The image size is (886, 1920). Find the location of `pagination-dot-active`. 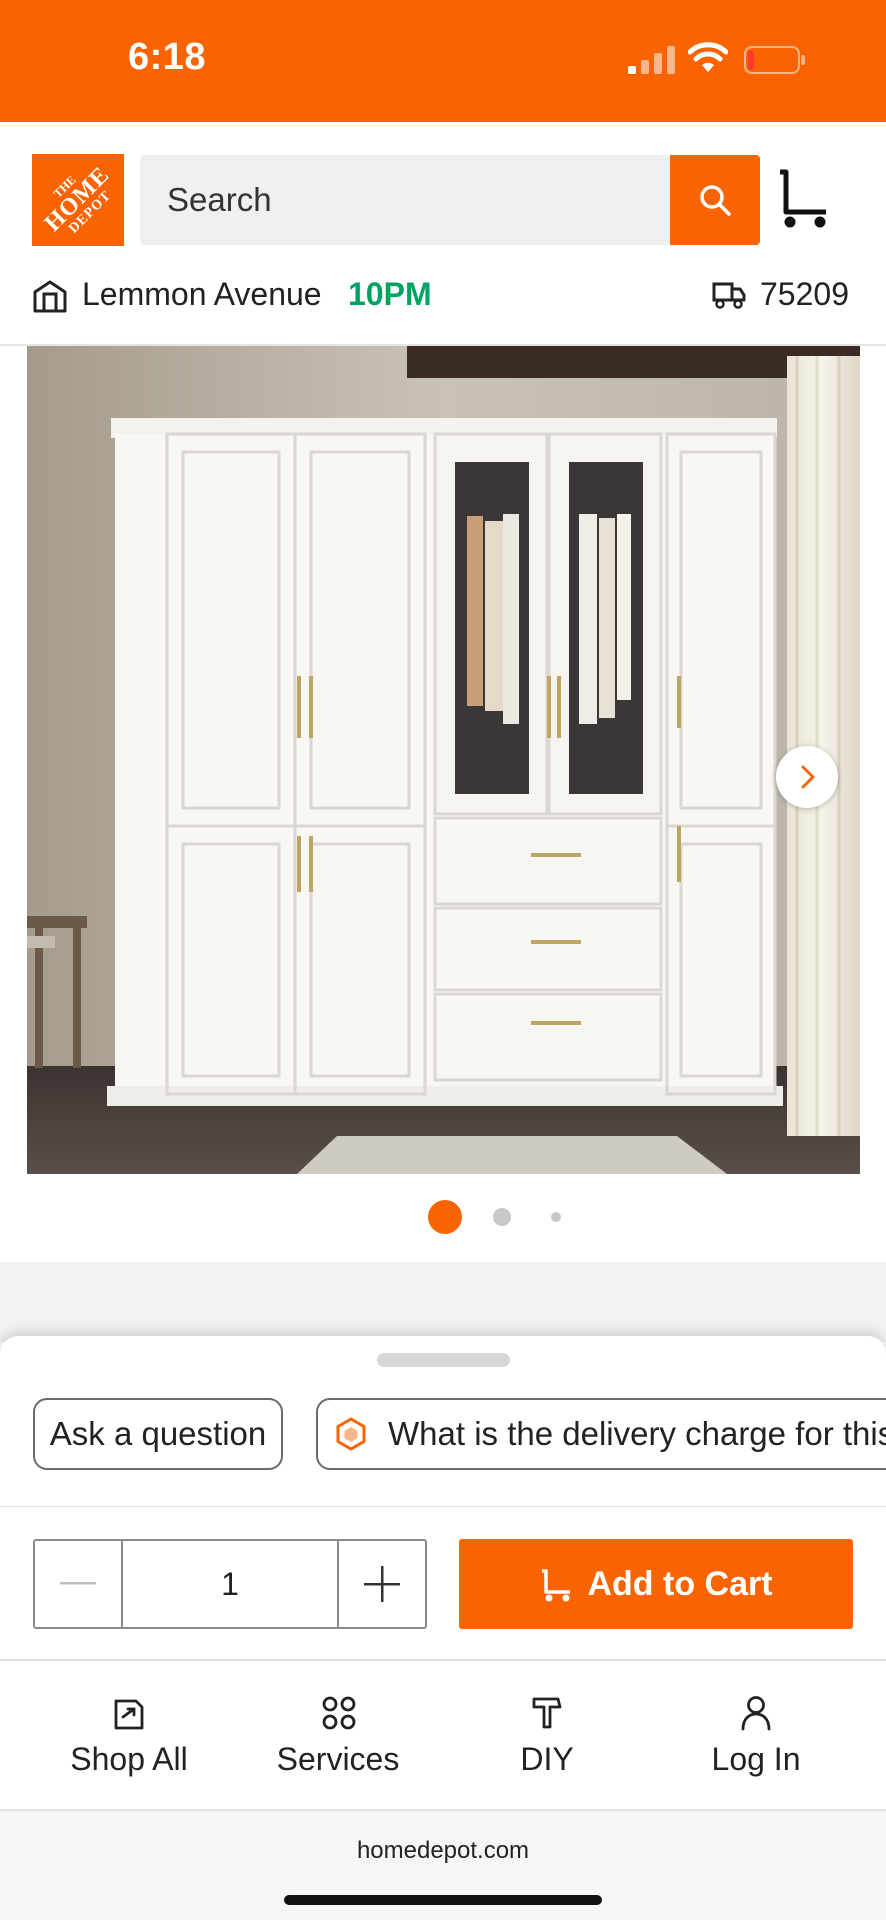

pagination-dot-active is located at coordinates (445, 1217).